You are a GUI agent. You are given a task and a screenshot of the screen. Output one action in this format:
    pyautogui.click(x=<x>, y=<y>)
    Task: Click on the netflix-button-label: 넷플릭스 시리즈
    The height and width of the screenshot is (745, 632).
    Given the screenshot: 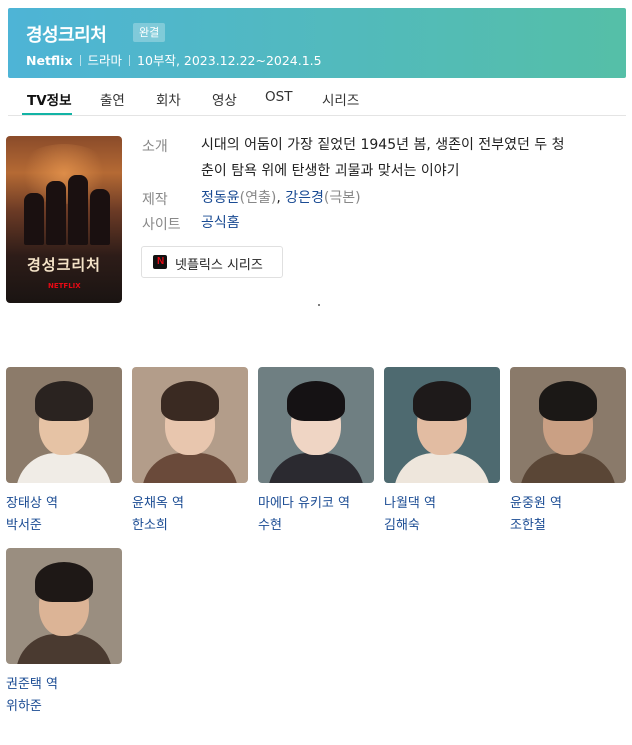 What is the action you would take?
    pyautogui.click(x=219, y=265)
    